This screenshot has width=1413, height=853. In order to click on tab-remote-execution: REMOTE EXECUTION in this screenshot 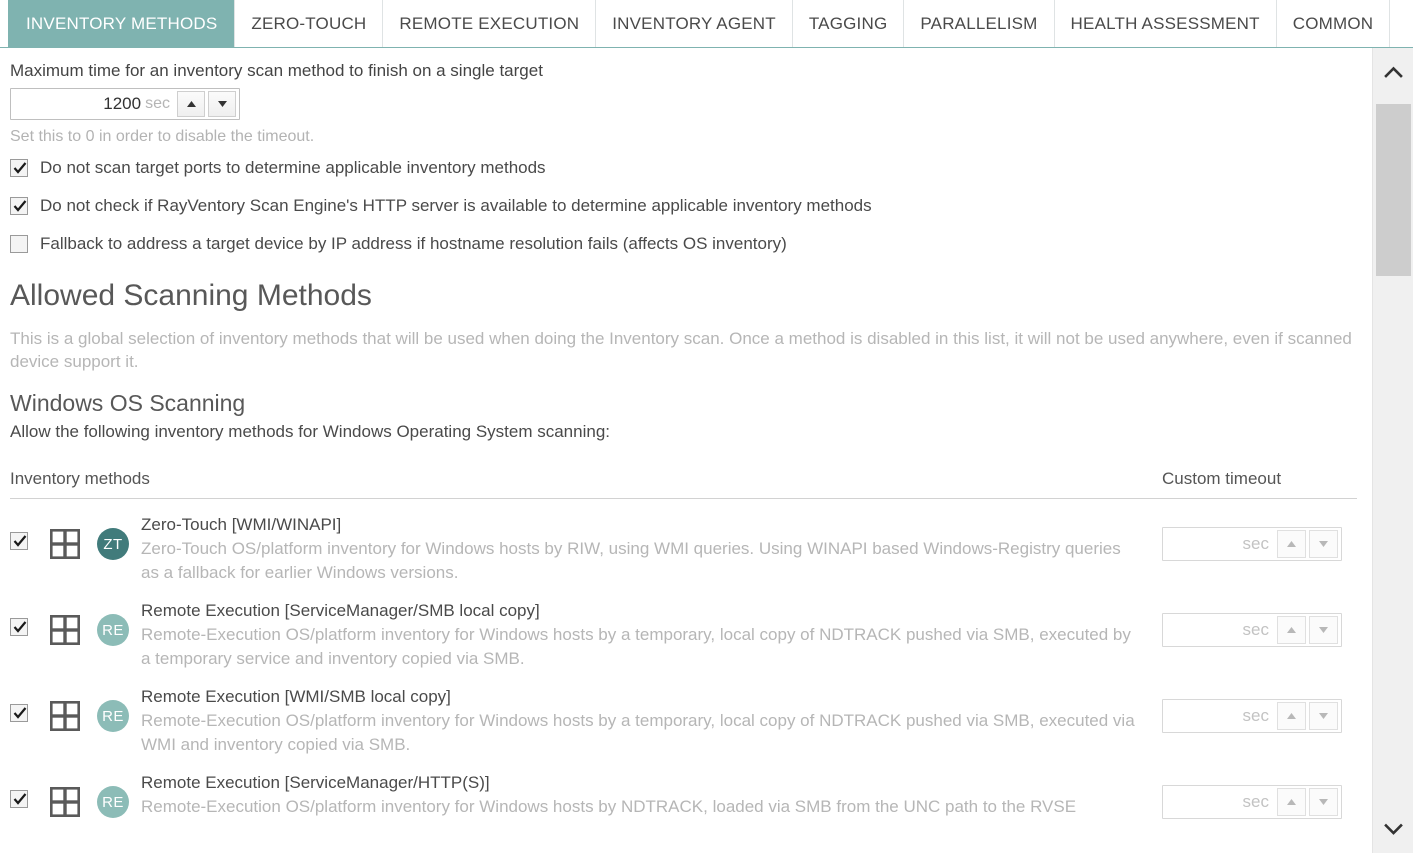, I will do `click(489, 23)`.